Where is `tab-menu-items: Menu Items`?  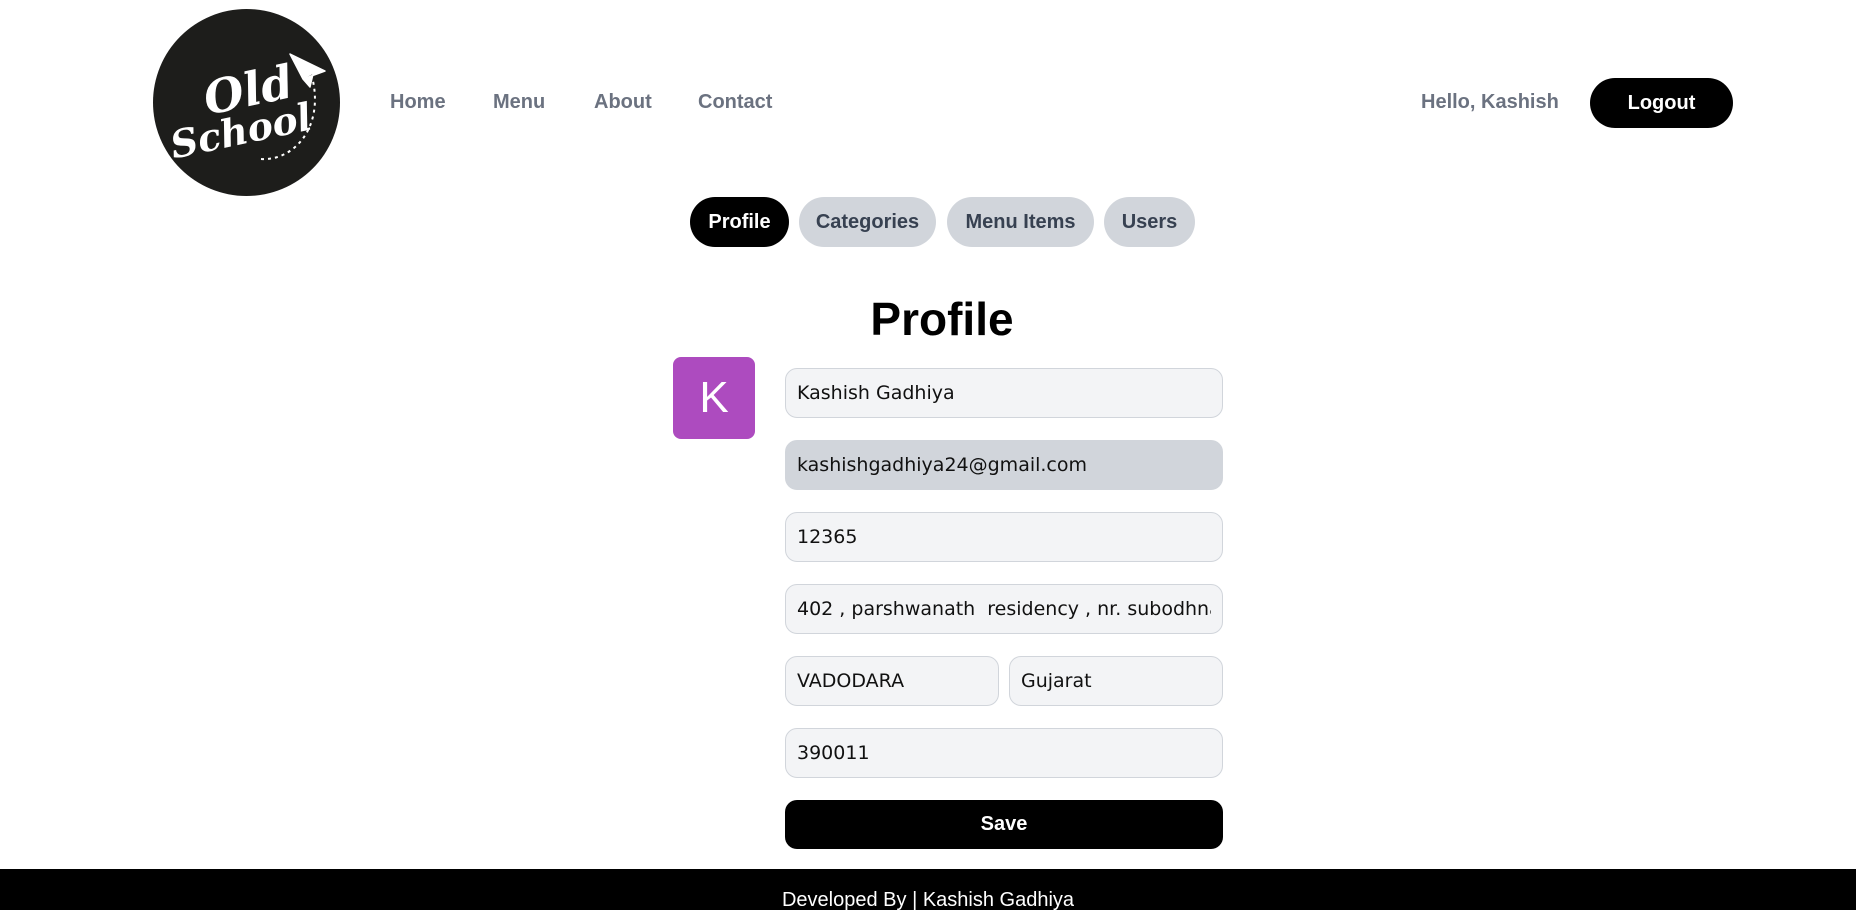 tab-menu-items: Menu Items is located at coordinates (1020, 222).